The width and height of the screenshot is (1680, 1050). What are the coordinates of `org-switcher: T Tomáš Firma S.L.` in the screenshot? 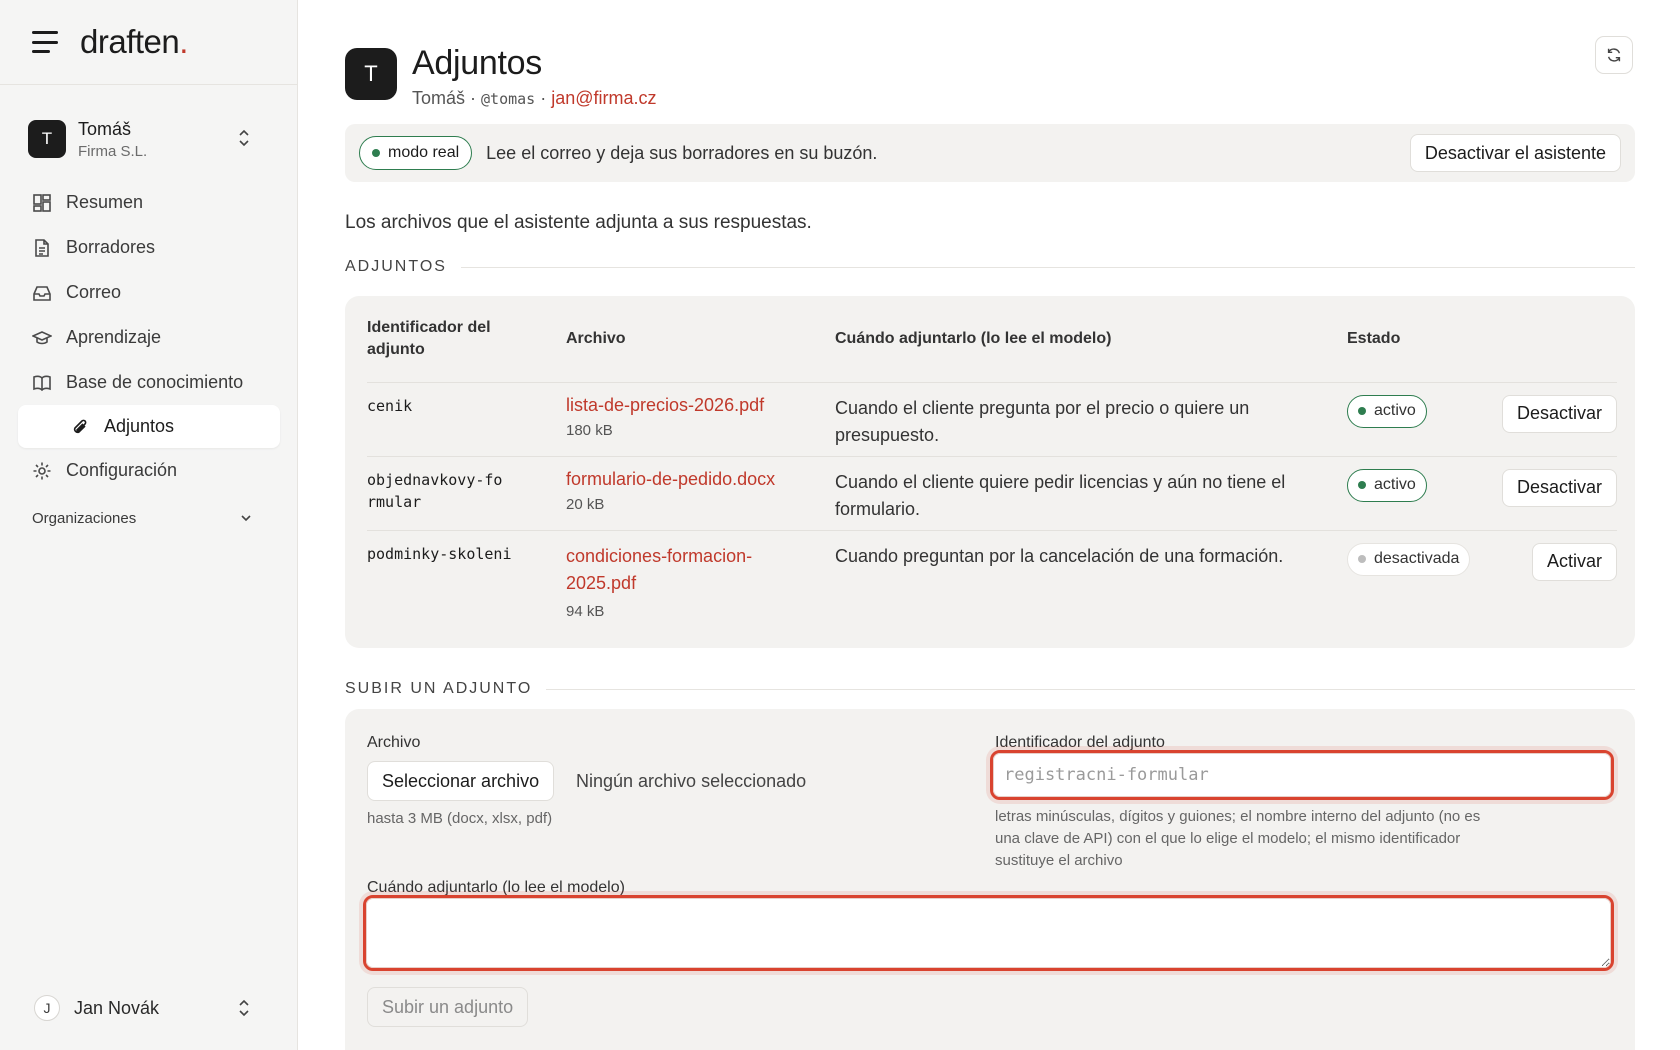 It's located at (149, 139).